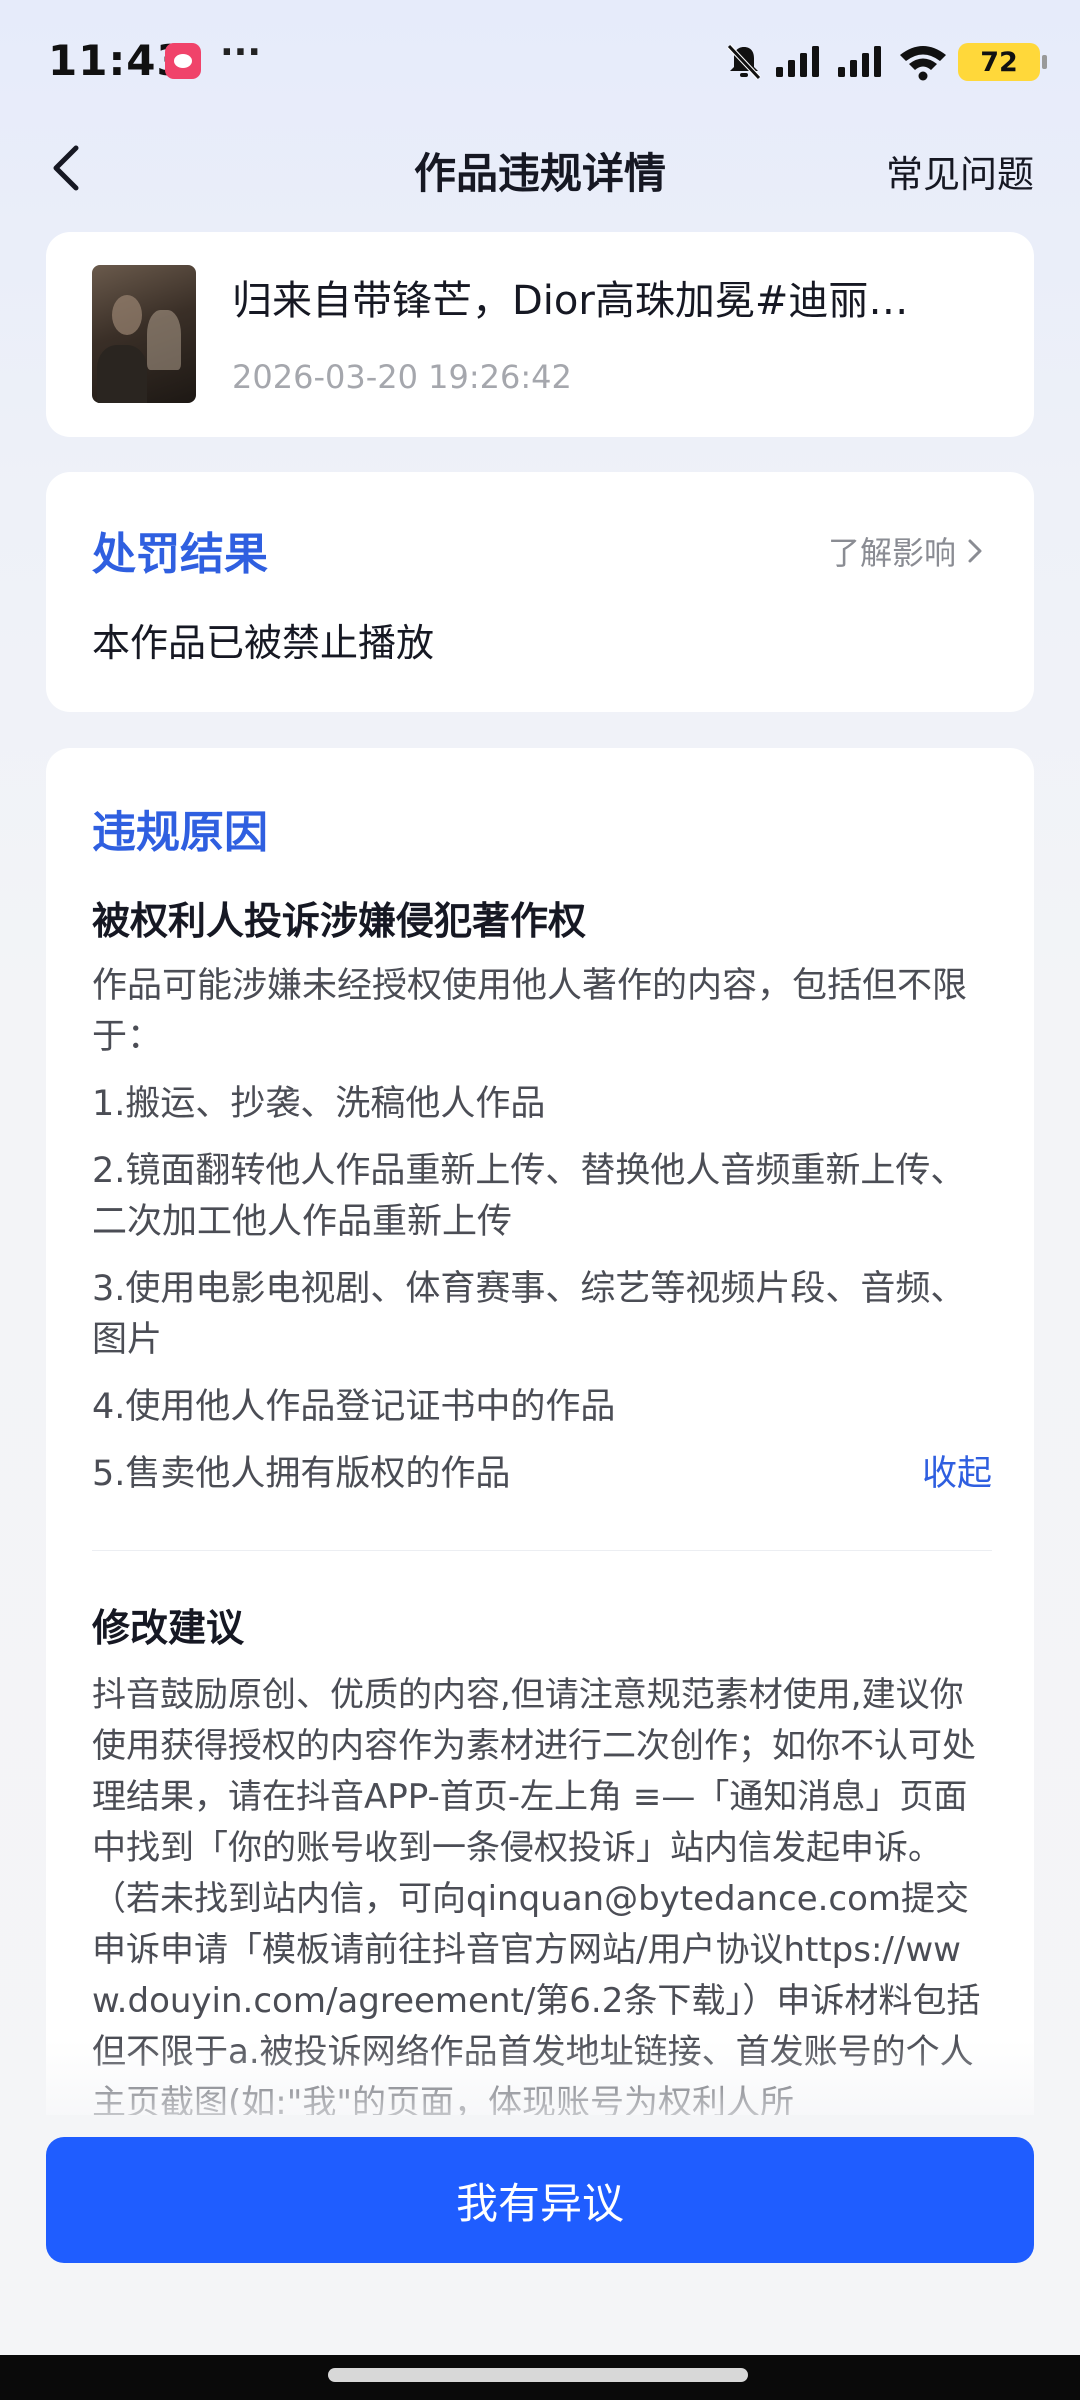  Describe the element at coordinates (540, 2200) in the screenshot. I see `objection-button: 我有异议` at that location.